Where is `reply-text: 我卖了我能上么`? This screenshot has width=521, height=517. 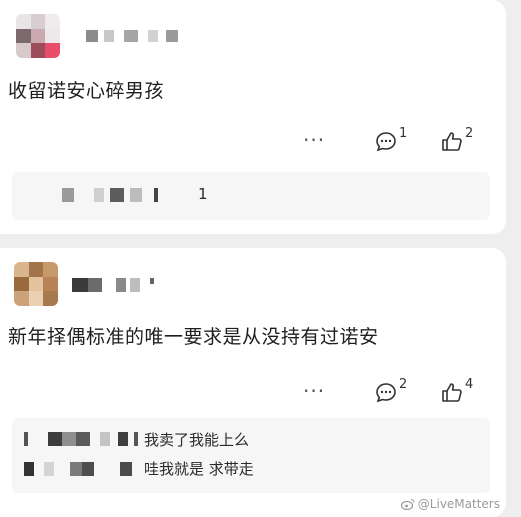
reply-text: 我卖了我能上么 is located at coordinates (197, 440).